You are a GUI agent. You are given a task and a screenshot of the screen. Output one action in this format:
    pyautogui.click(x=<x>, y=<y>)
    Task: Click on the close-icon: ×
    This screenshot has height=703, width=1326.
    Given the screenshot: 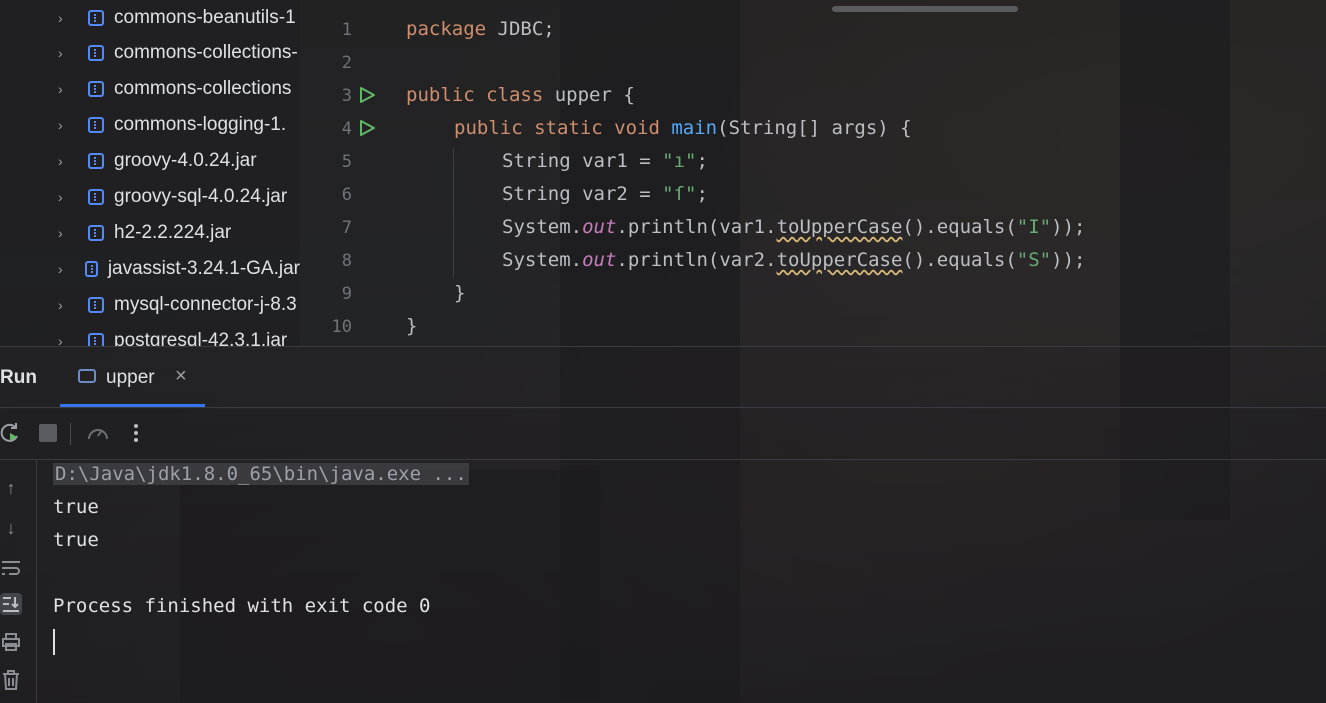 What is the action you would take?
    pyautogui.click(x=181, y=376)
    